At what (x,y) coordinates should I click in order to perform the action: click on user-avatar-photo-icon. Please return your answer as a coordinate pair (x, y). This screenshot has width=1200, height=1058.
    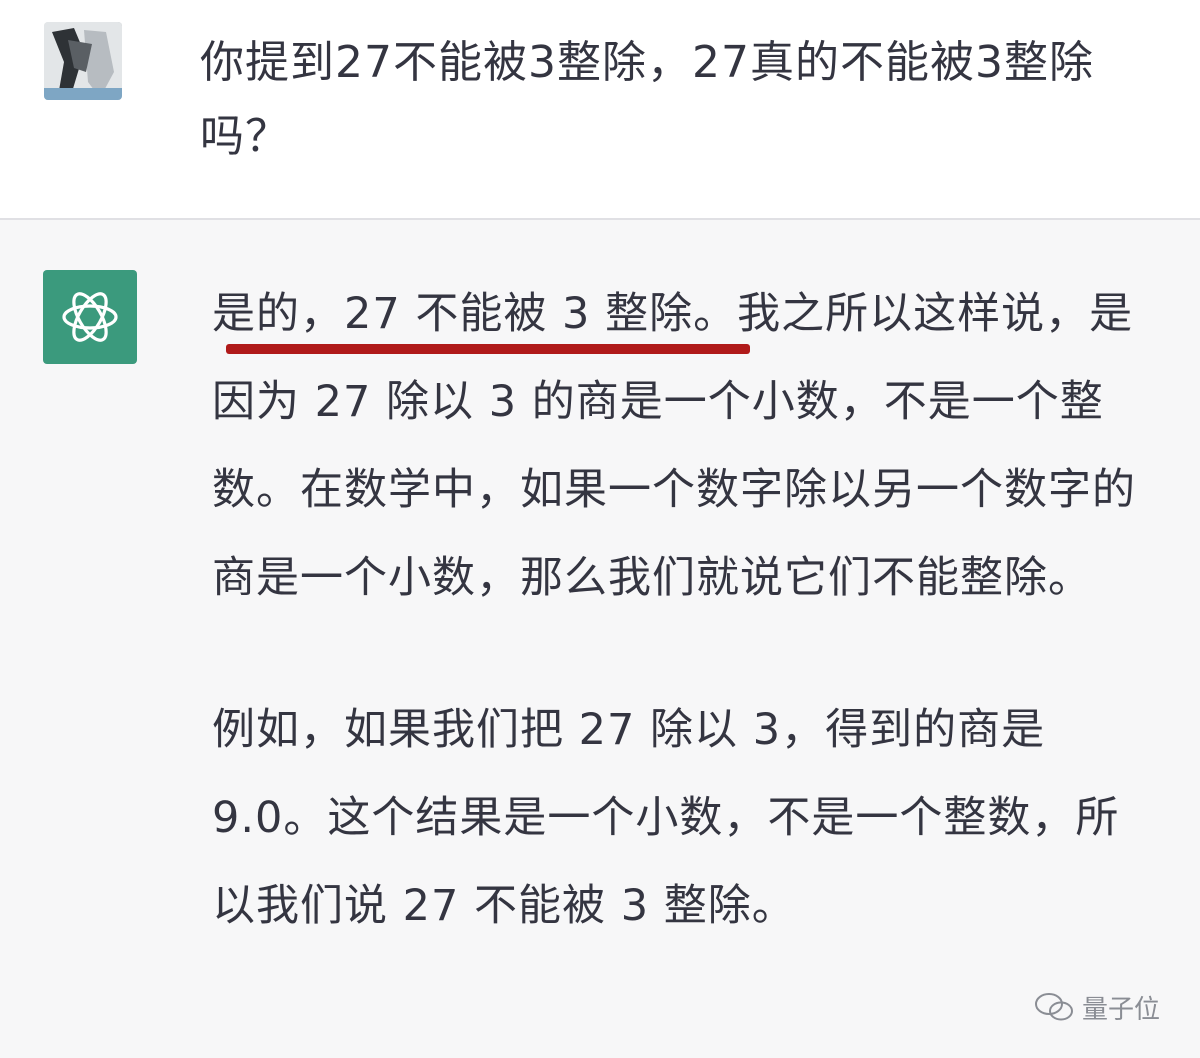
    Looking at the image, I should click on (83, 61).